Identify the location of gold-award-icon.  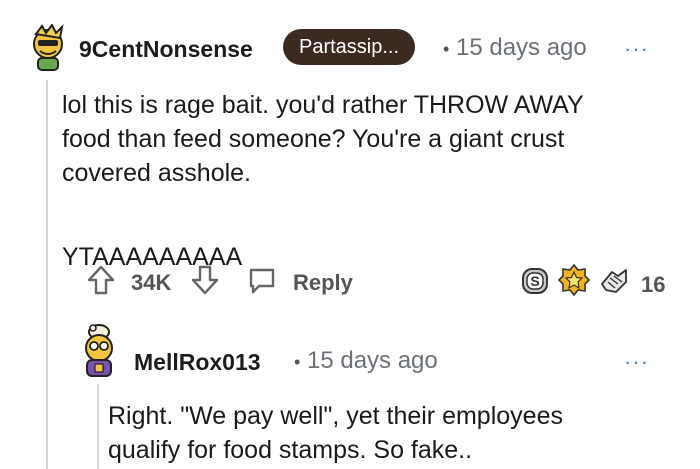
(574, 280).